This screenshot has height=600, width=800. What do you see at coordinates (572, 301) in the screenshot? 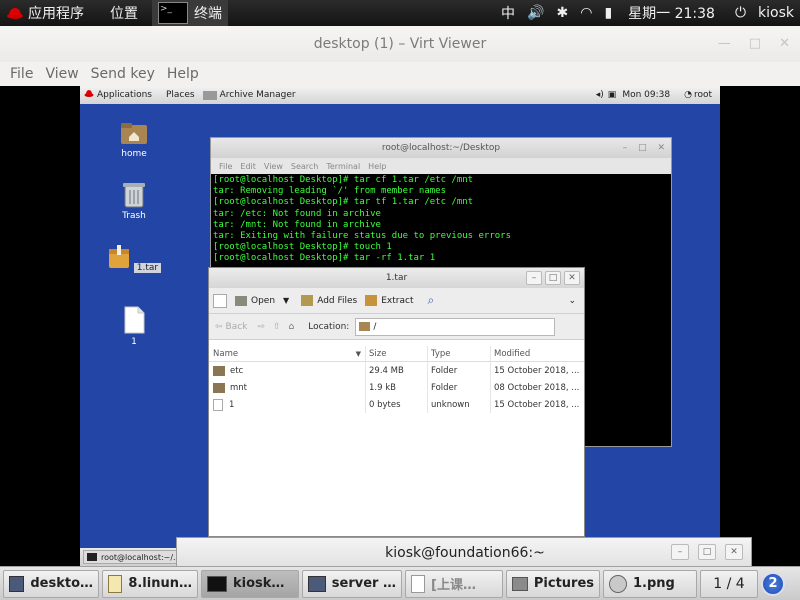
I see `archive-menu-chevron-icon: ⌄` at bounding box center [572, 301].